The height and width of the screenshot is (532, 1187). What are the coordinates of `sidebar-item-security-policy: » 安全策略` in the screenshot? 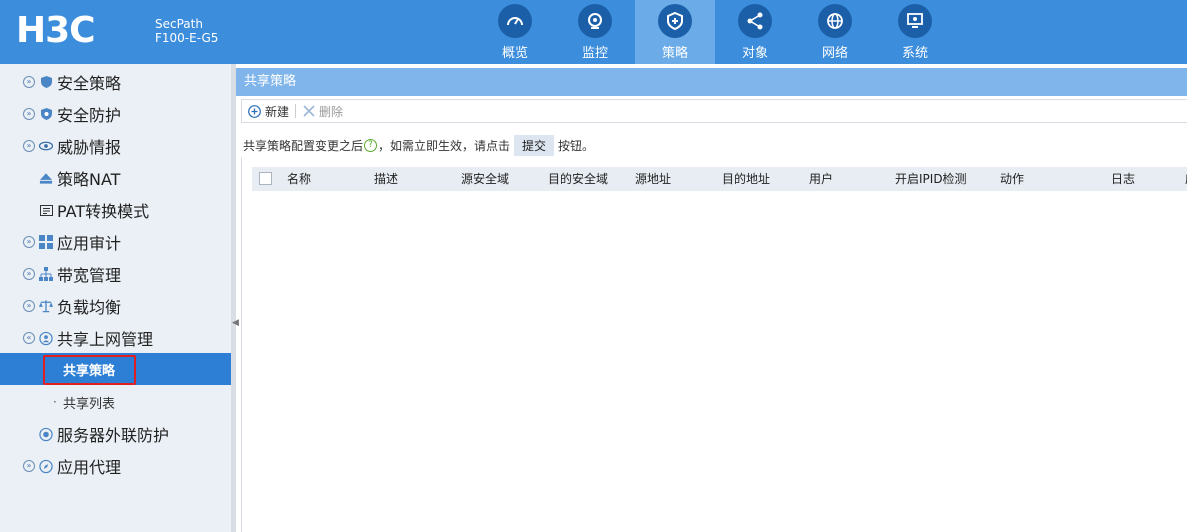 It's located at (115, 82).